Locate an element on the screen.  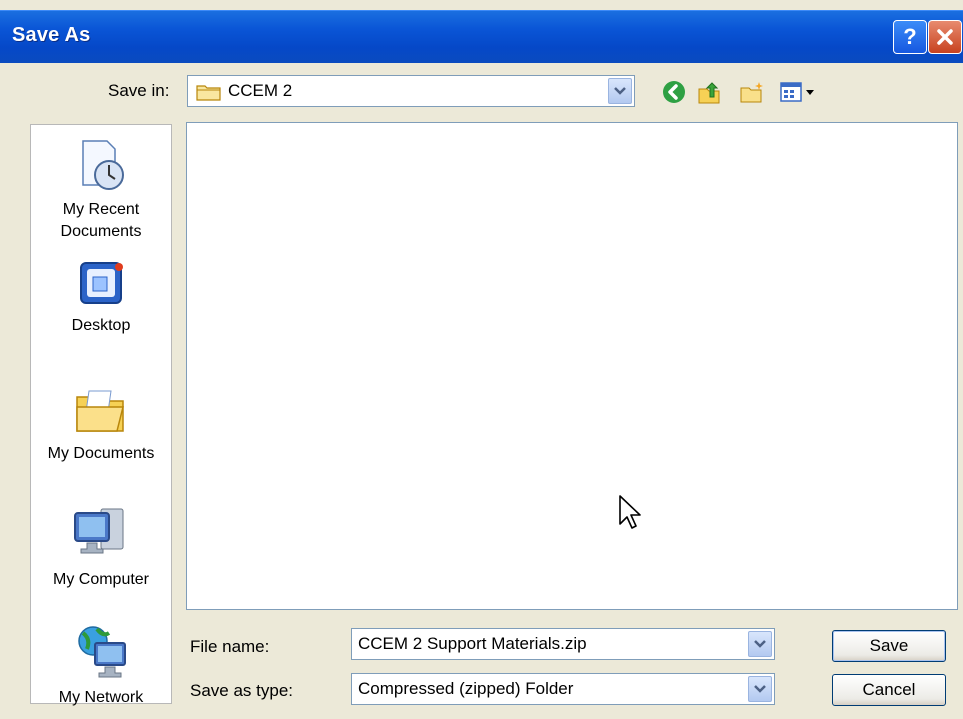
save-as-type-dropdown: Compressed (zipped) Folder is located at coordinates (563, 689).